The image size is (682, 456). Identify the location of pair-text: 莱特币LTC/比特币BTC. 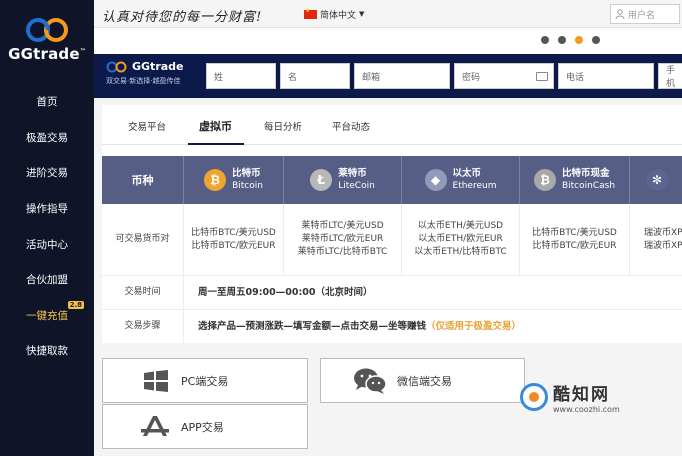
(342, 252).